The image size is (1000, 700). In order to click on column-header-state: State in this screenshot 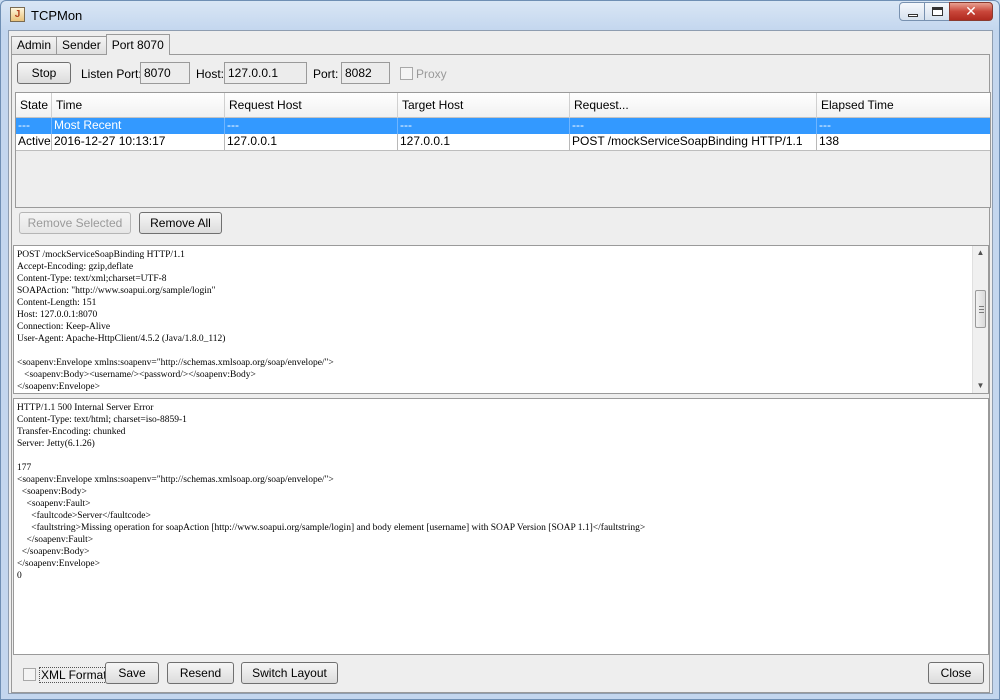, I will do `click(34, 105)`.